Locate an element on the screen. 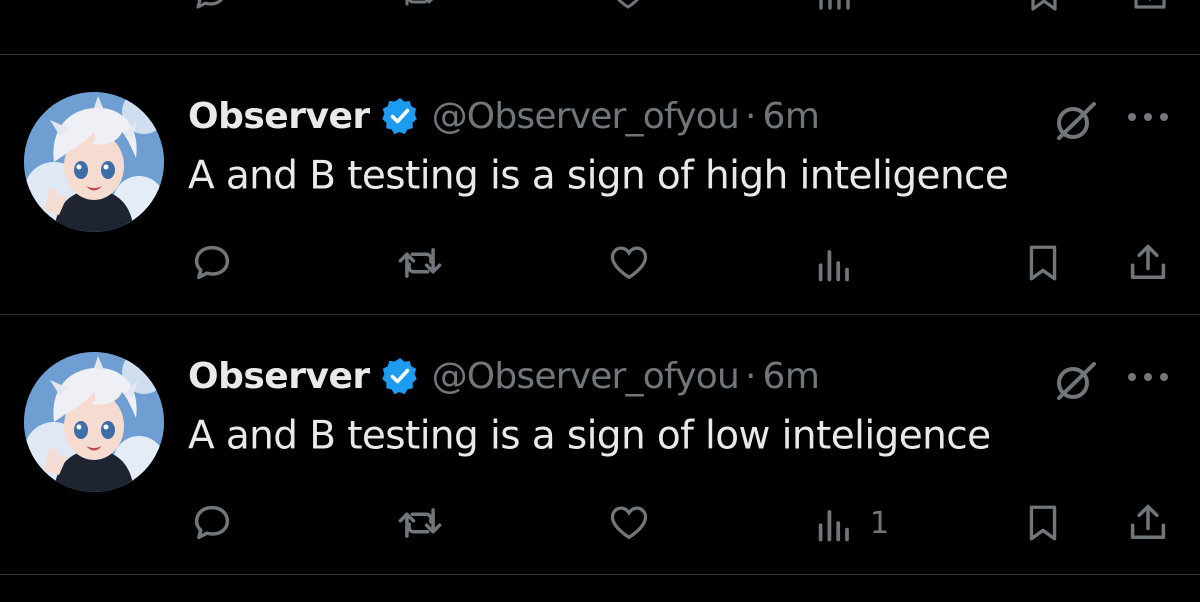  views-button is located at coordinates (842, 263).